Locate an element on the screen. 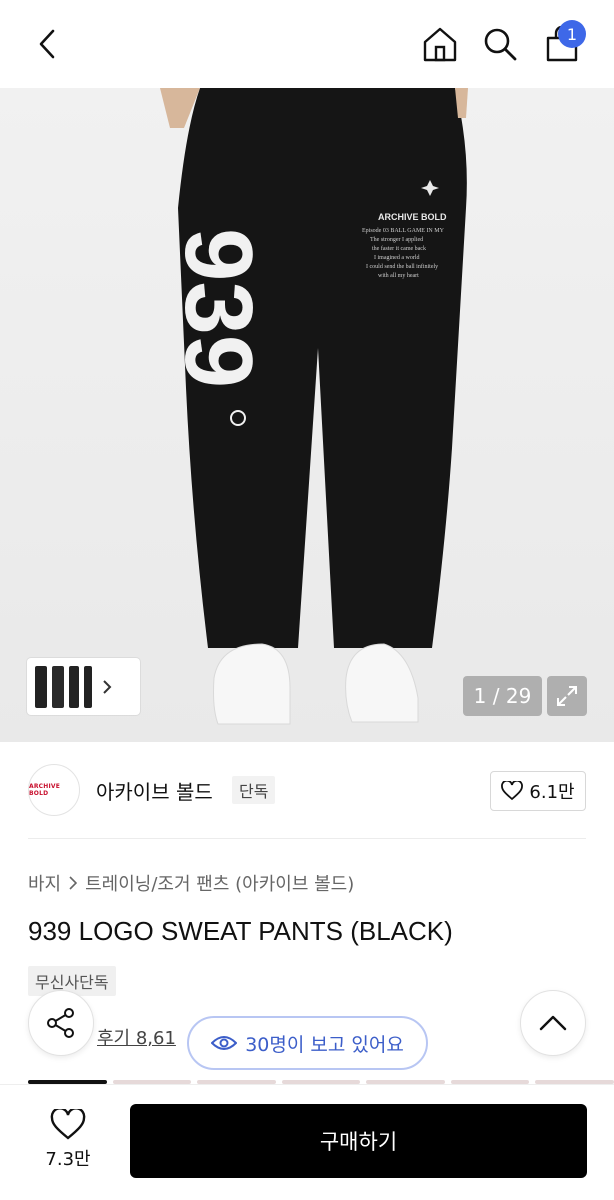 Image resolution: width=614 pixels, height=1200 pixels. svg-text: I imagined a world is located at coordinates (397, 258).